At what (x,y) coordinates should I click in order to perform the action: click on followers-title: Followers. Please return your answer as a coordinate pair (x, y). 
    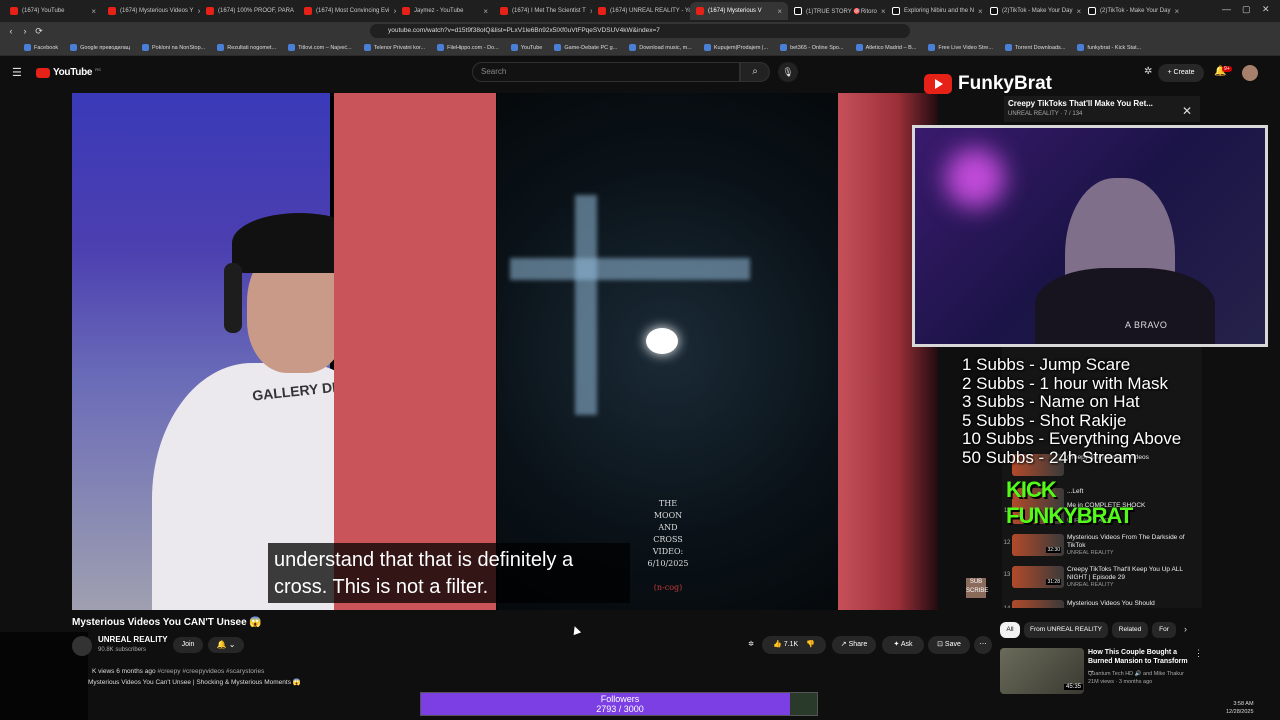
    Looking at the image, I should click on (620, 699).